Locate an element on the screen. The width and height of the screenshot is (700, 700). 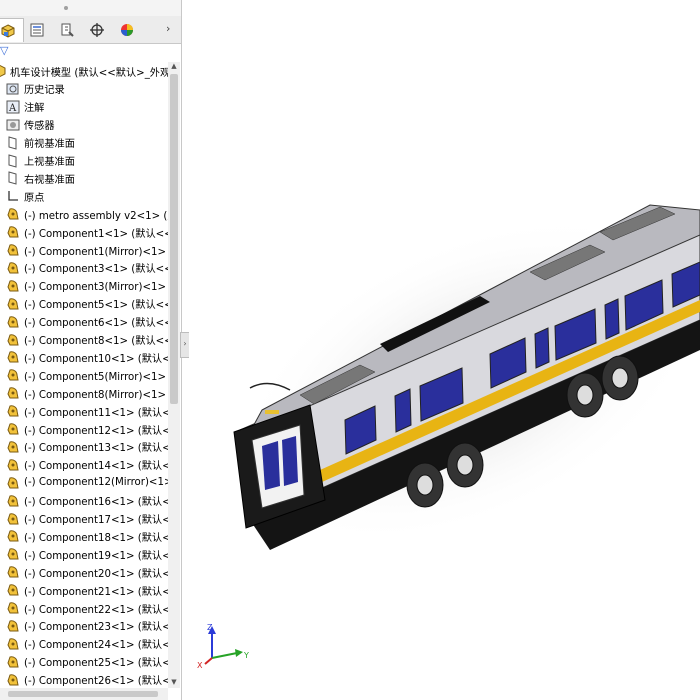
tree-item-label: (-) Component5<1> (默认<<默 is located at coordinates (96, 306).